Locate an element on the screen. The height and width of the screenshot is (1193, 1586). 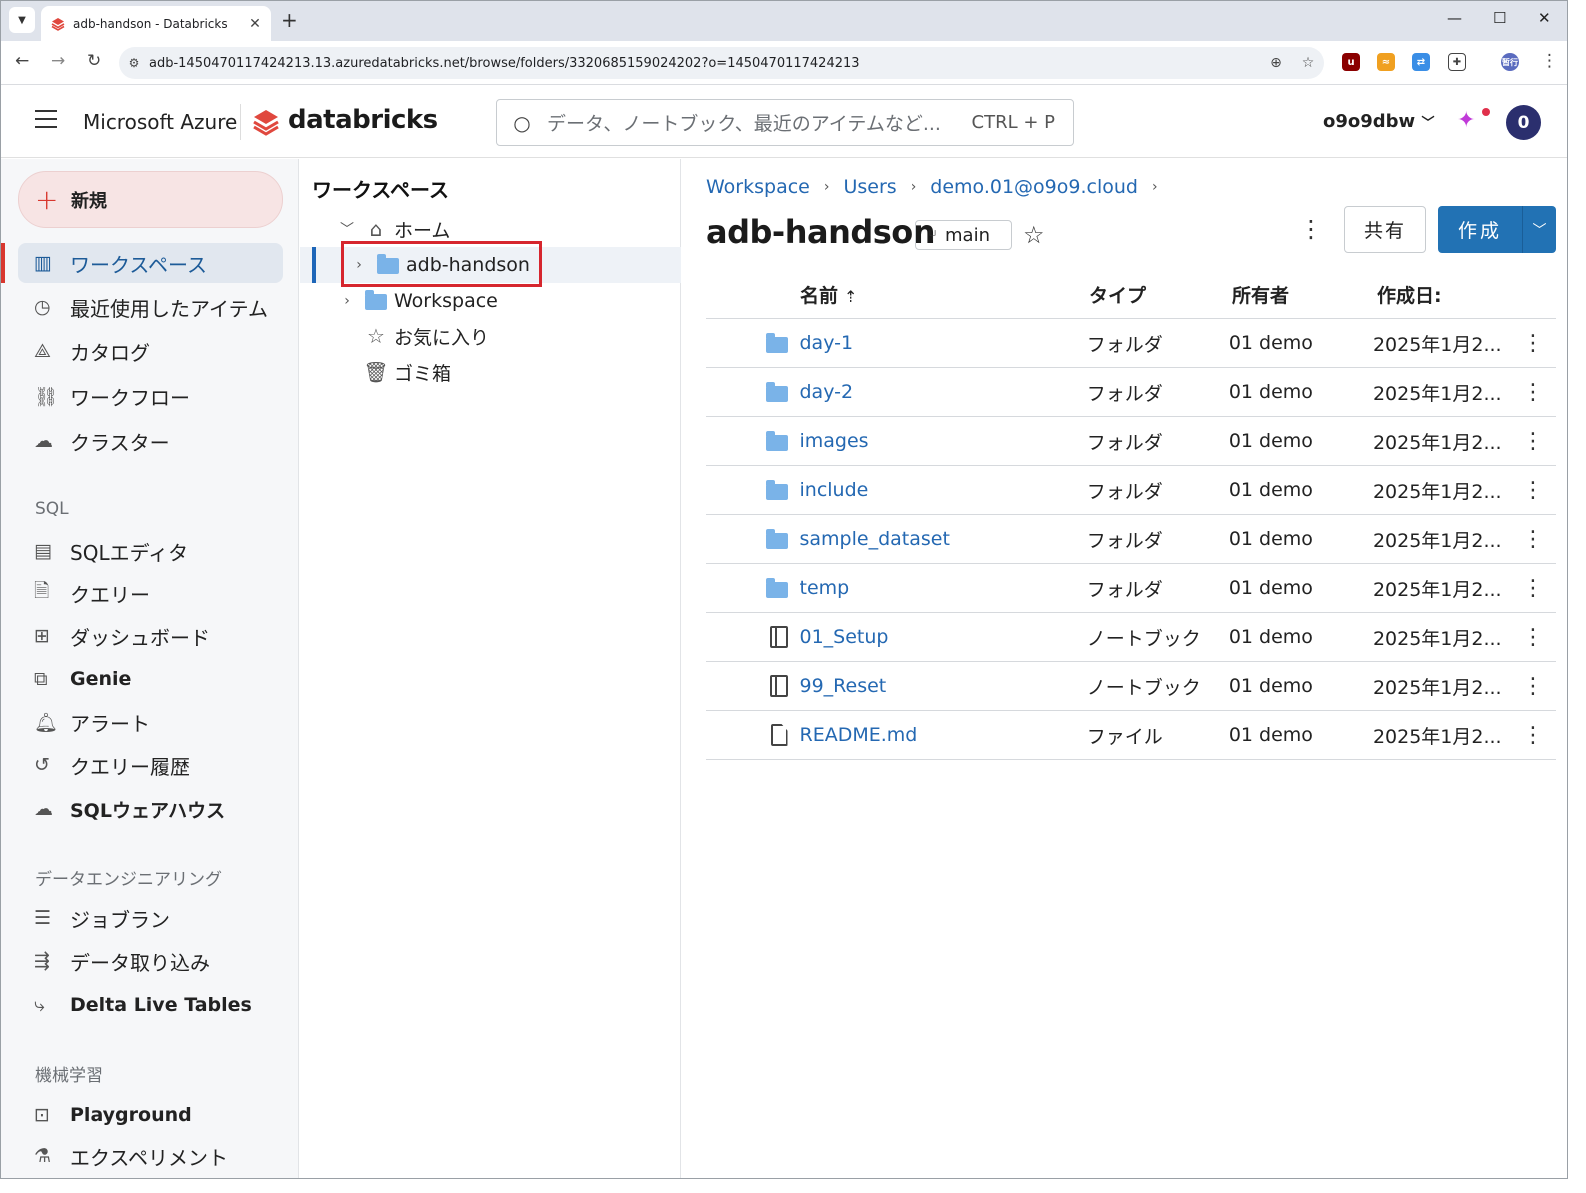
site-info-icon: ⚙ is located at coordinates (134, 63).